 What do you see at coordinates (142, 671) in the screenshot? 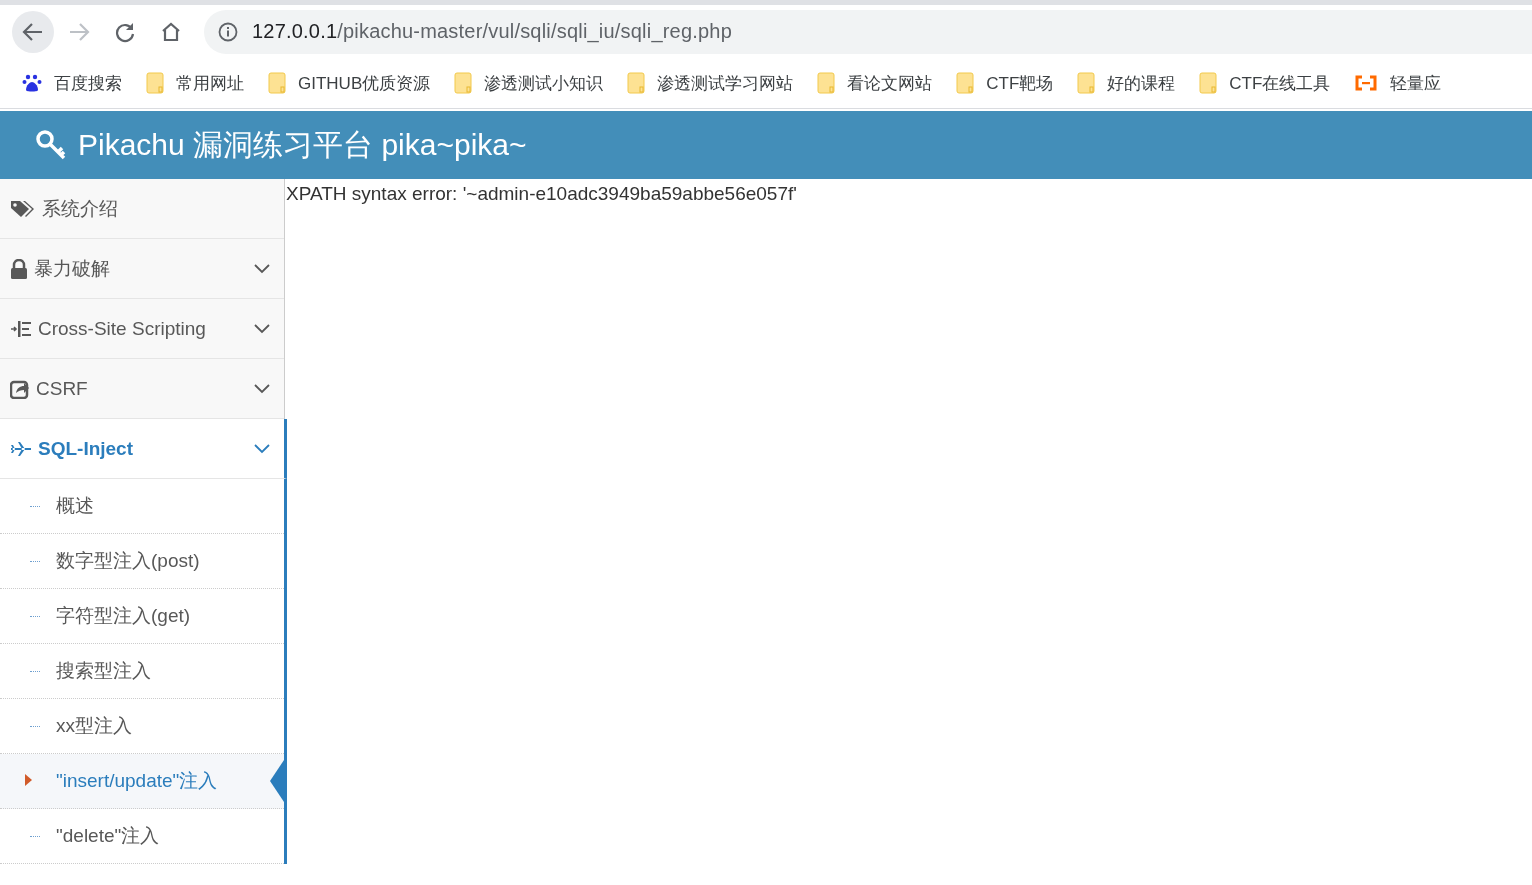
I see `submenu-item: 搜索型注入` at bounding box center [142, 671].